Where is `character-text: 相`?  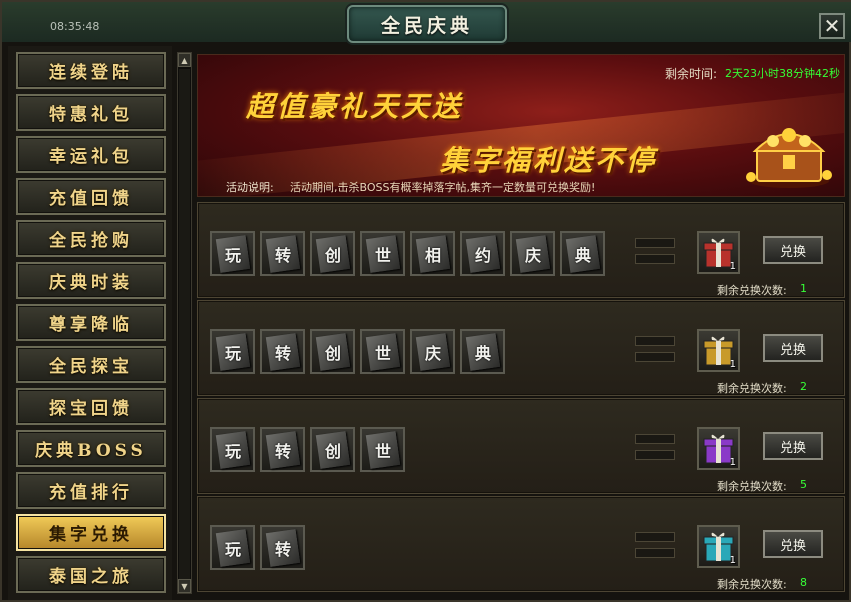
character-text: 相 is located at coordinates (432, 255).